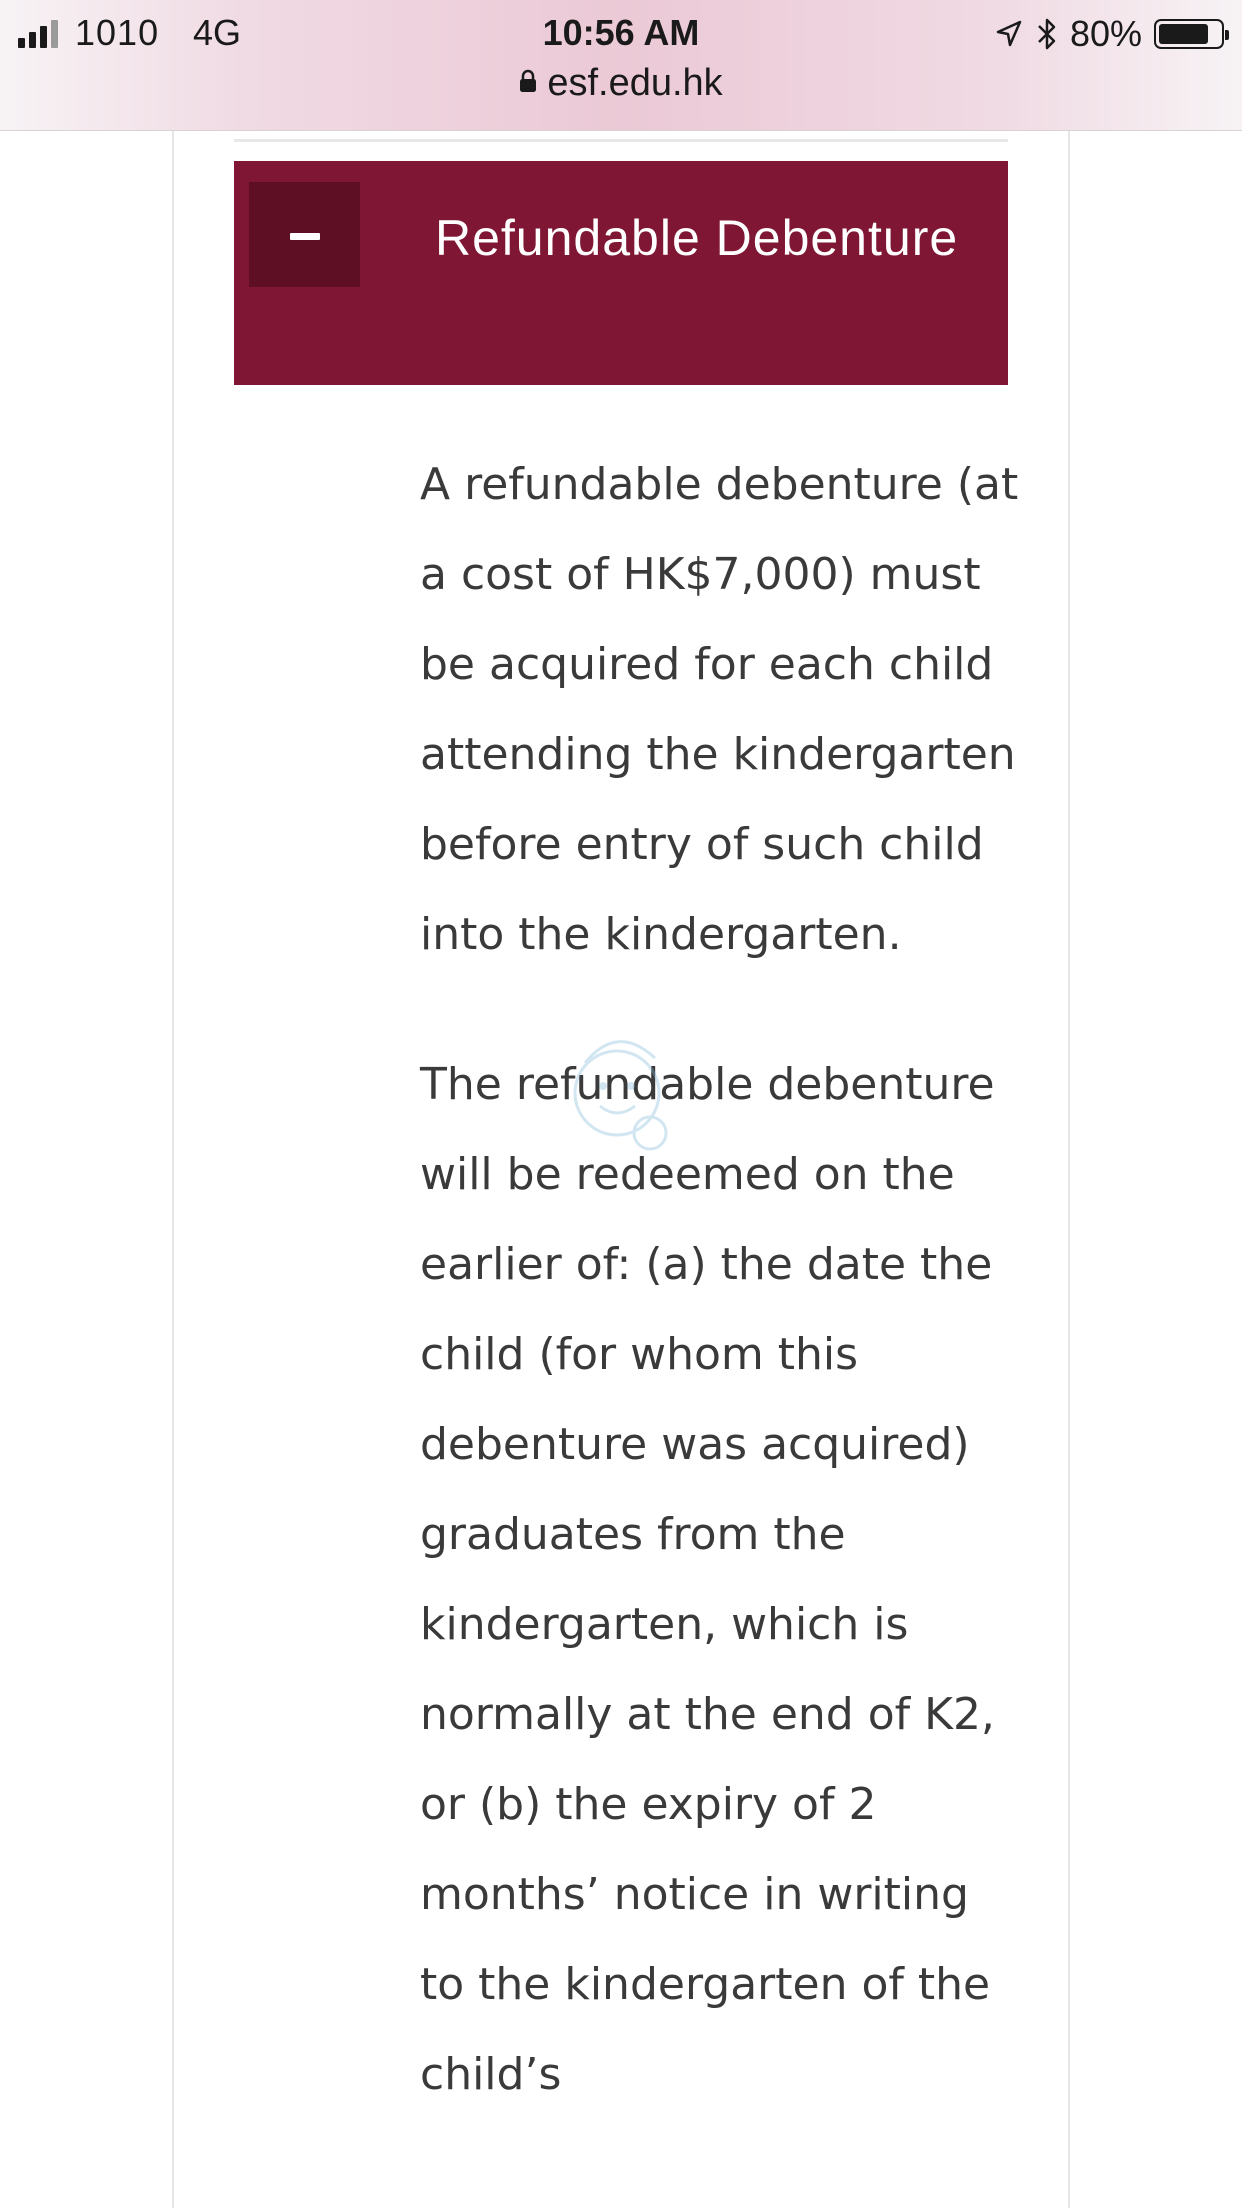  What do you see at coordinates (697, 238) in the screenshot?
I see `accordion-title: Refundable Debenture` at bounding box center [697, 238].